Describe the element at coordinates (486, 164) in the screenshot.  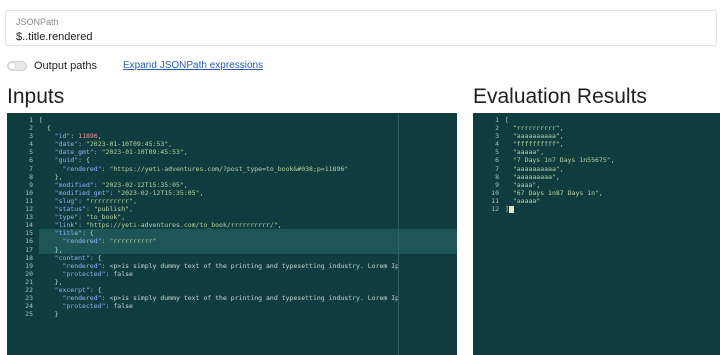
I see `results-line-numbers: 1 2 3 4 5 6 7 8 9 10 11 12` at that location.